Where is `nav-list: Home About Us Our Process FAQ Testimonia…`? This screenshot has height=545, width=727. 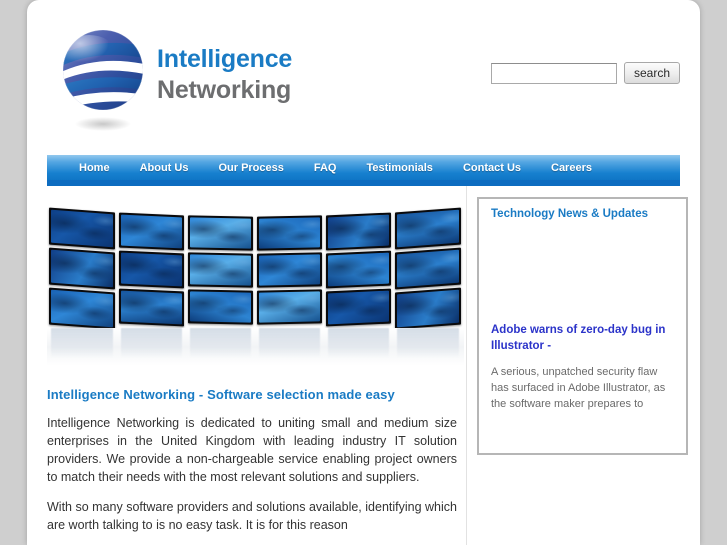
nav-list: Home About Us Our Process FAQ Testimonia… is located at coordinates (363, 167).